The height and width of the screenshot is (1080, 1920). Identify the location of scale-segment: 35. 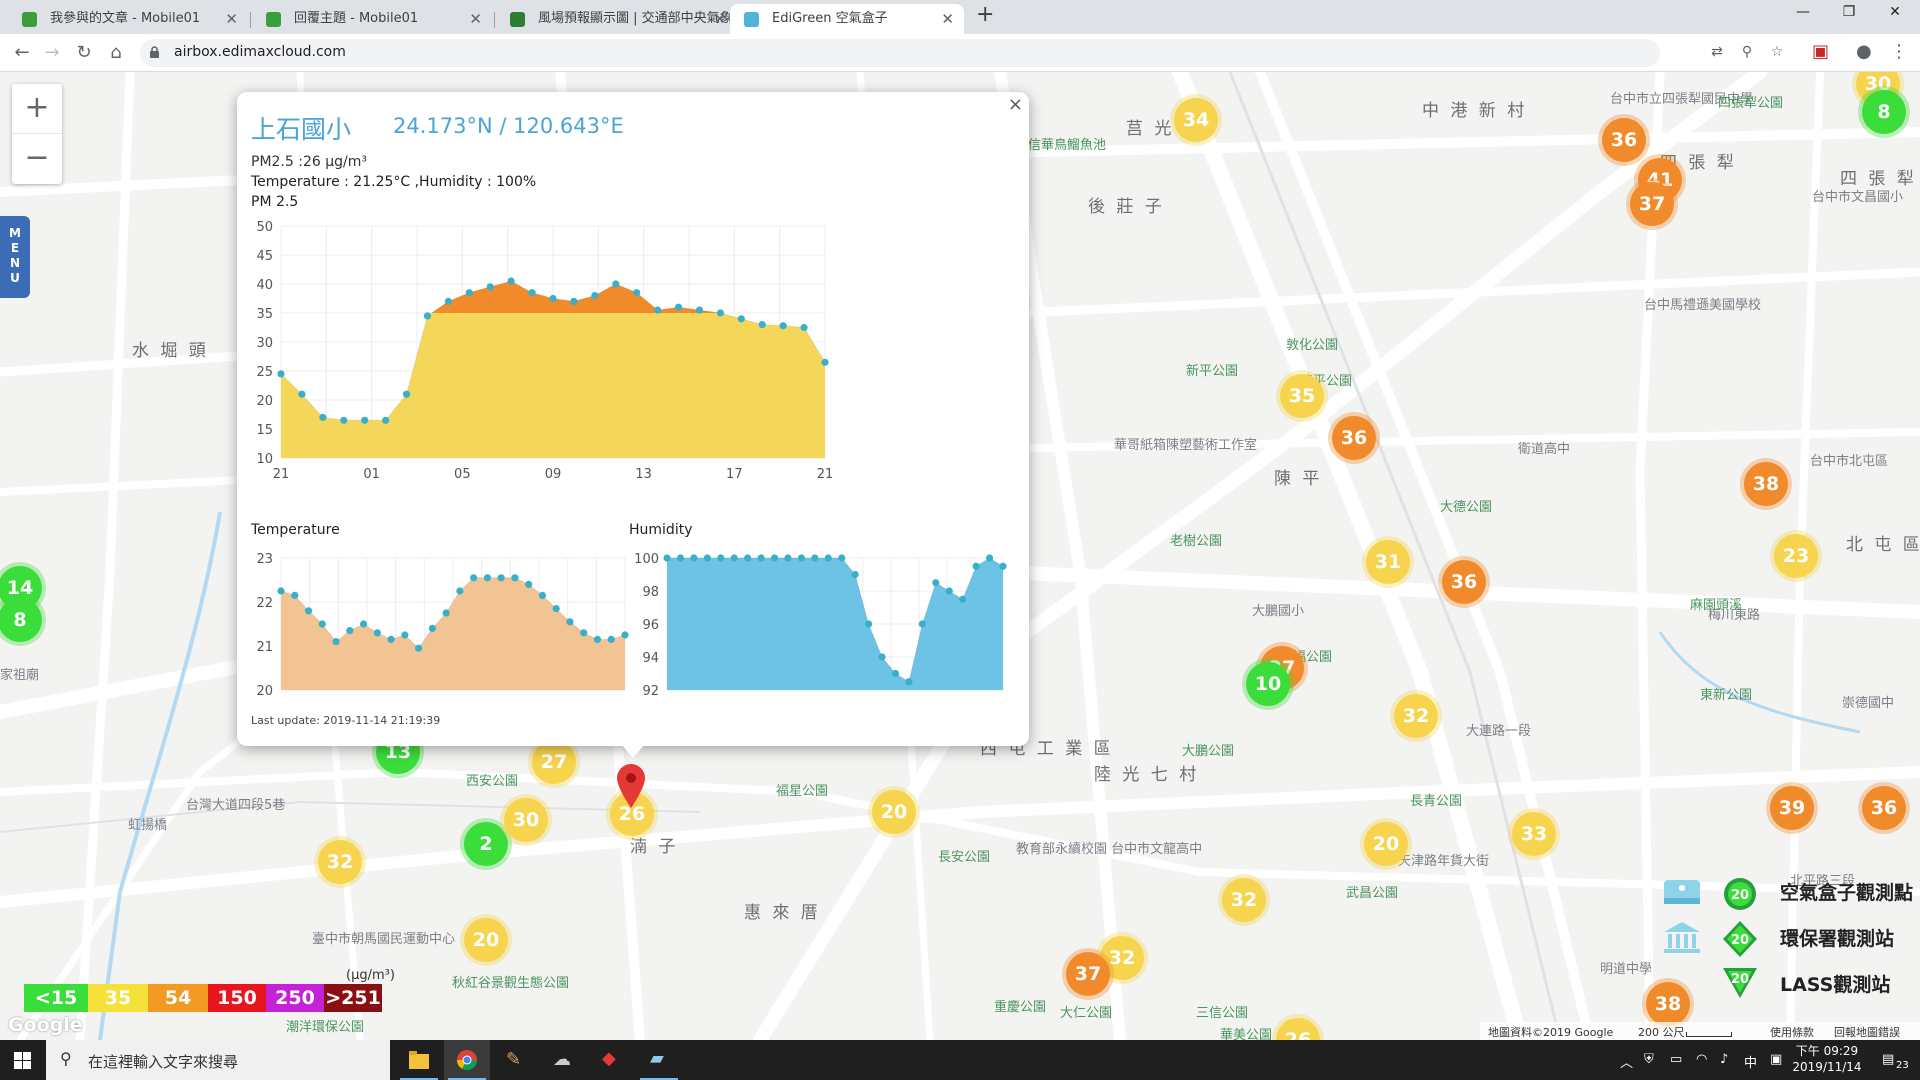
(118, 998).